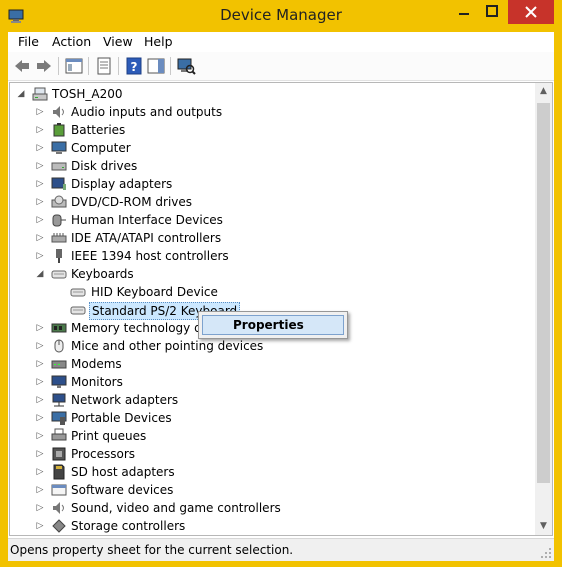 This screenshot has width=562, height=567. I want to click on dvd-drive-icon, so click(59, 201).